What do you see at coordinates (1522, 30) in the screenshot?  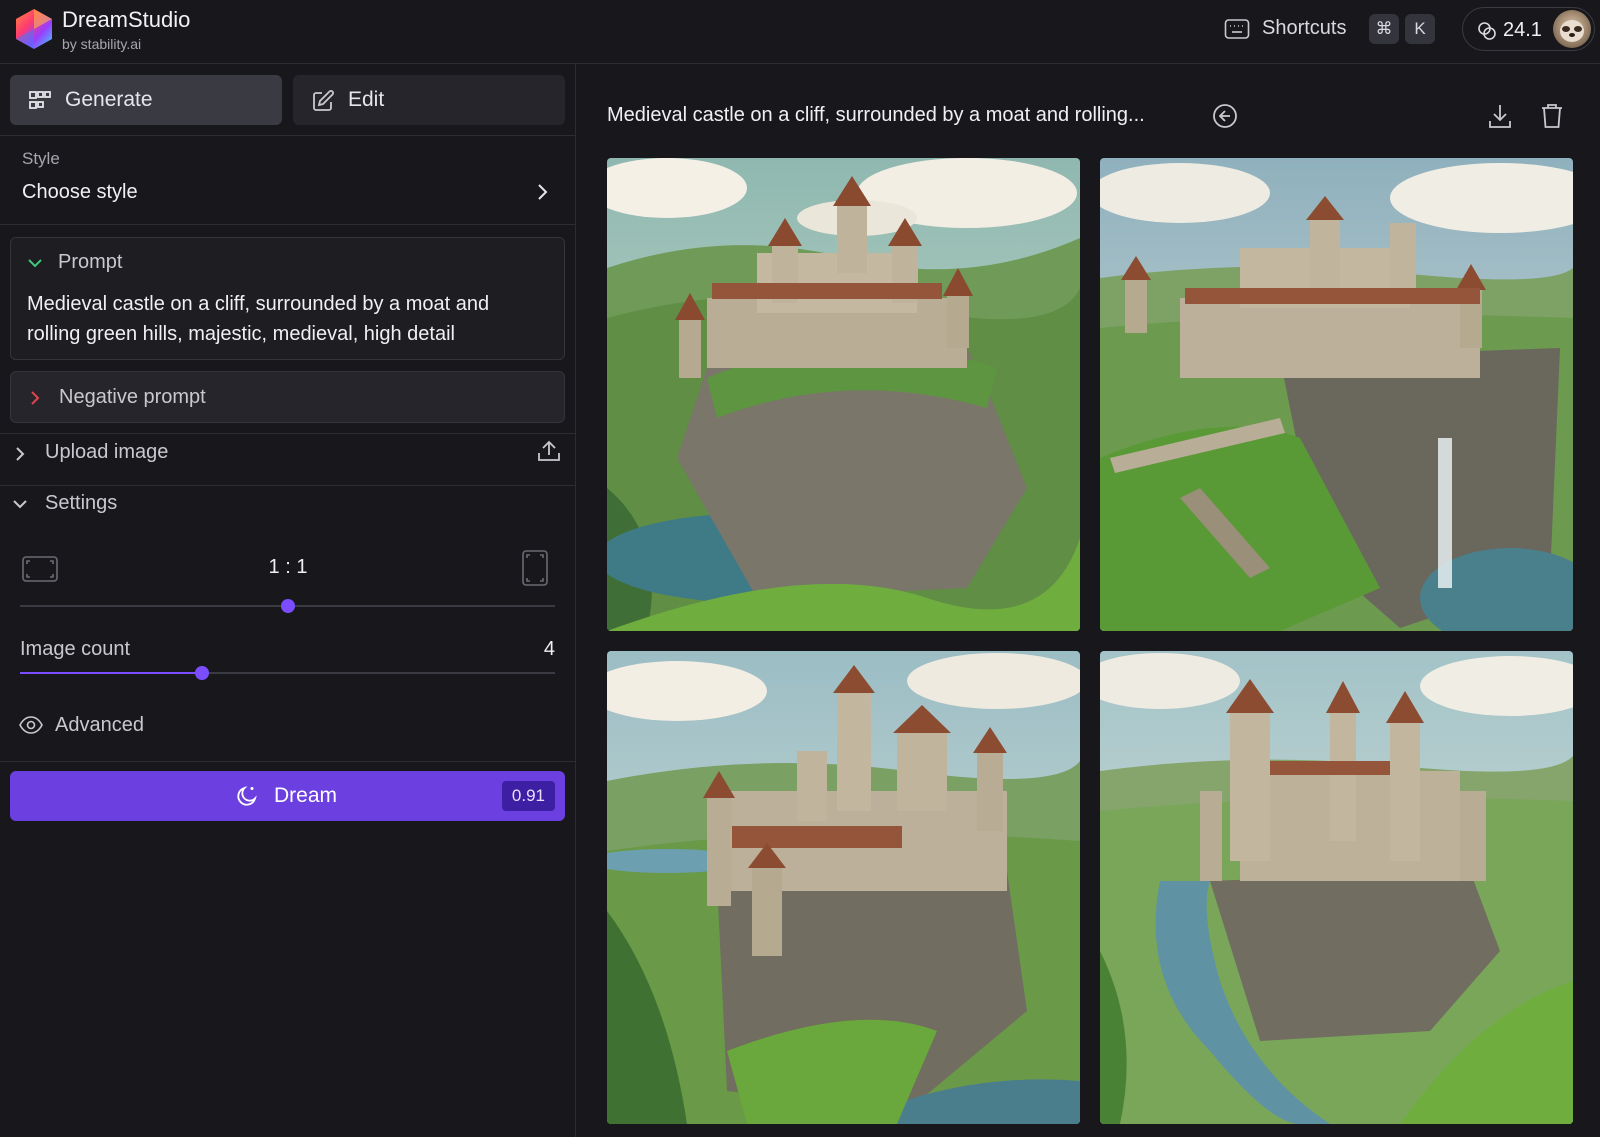 I see `credits-value: 24.1` at bounding box center [1522, 30].